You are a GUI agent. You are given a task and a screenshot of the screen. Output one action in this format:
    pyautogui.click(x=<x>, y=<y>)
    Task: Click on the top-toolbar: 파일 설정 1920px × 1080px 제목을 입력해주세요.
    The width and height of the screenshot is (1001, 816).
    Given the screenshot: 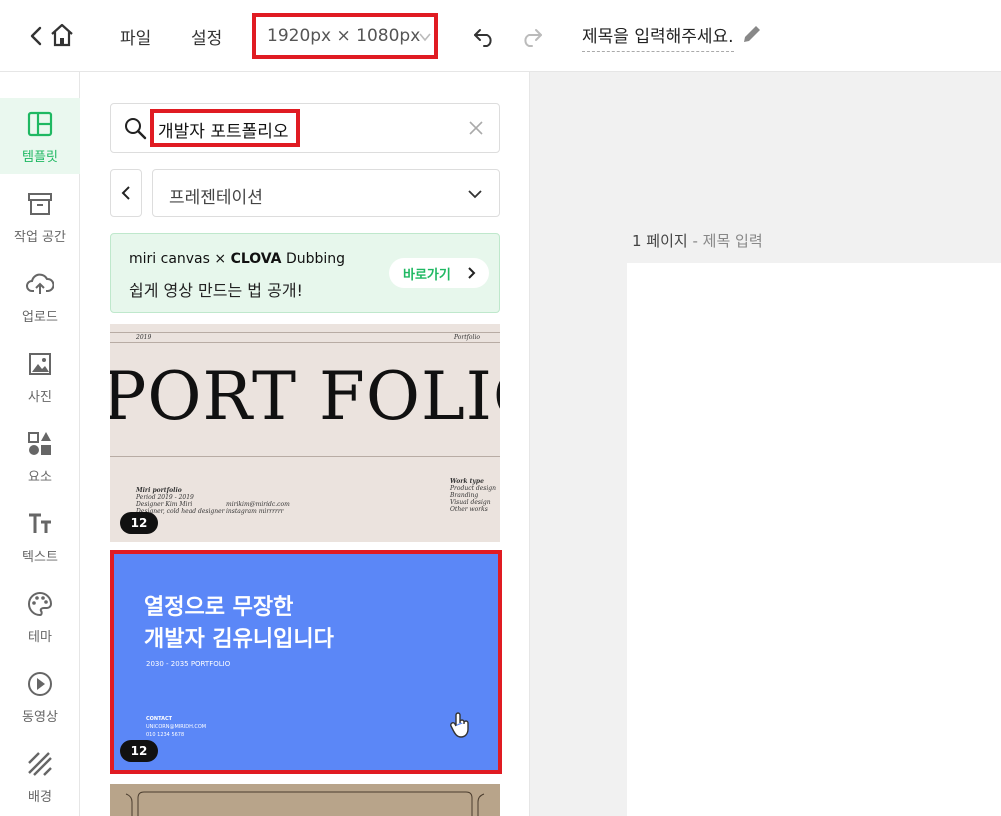 What is the action you would take?
    pyautogui.click(x=500, y=36)
    